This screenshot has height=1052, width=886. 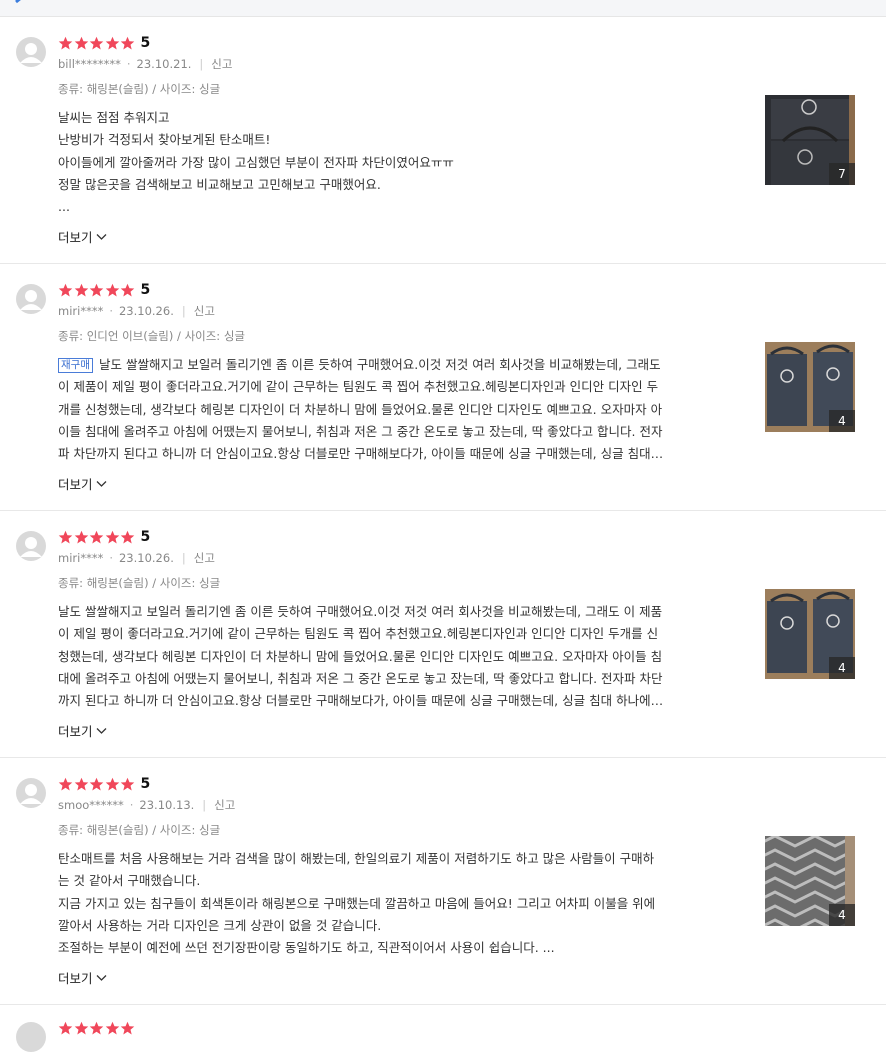 What do you see at coordinates (443, 8) in the screenshot?
I see `top-bar` at bounding box center [443, 8].